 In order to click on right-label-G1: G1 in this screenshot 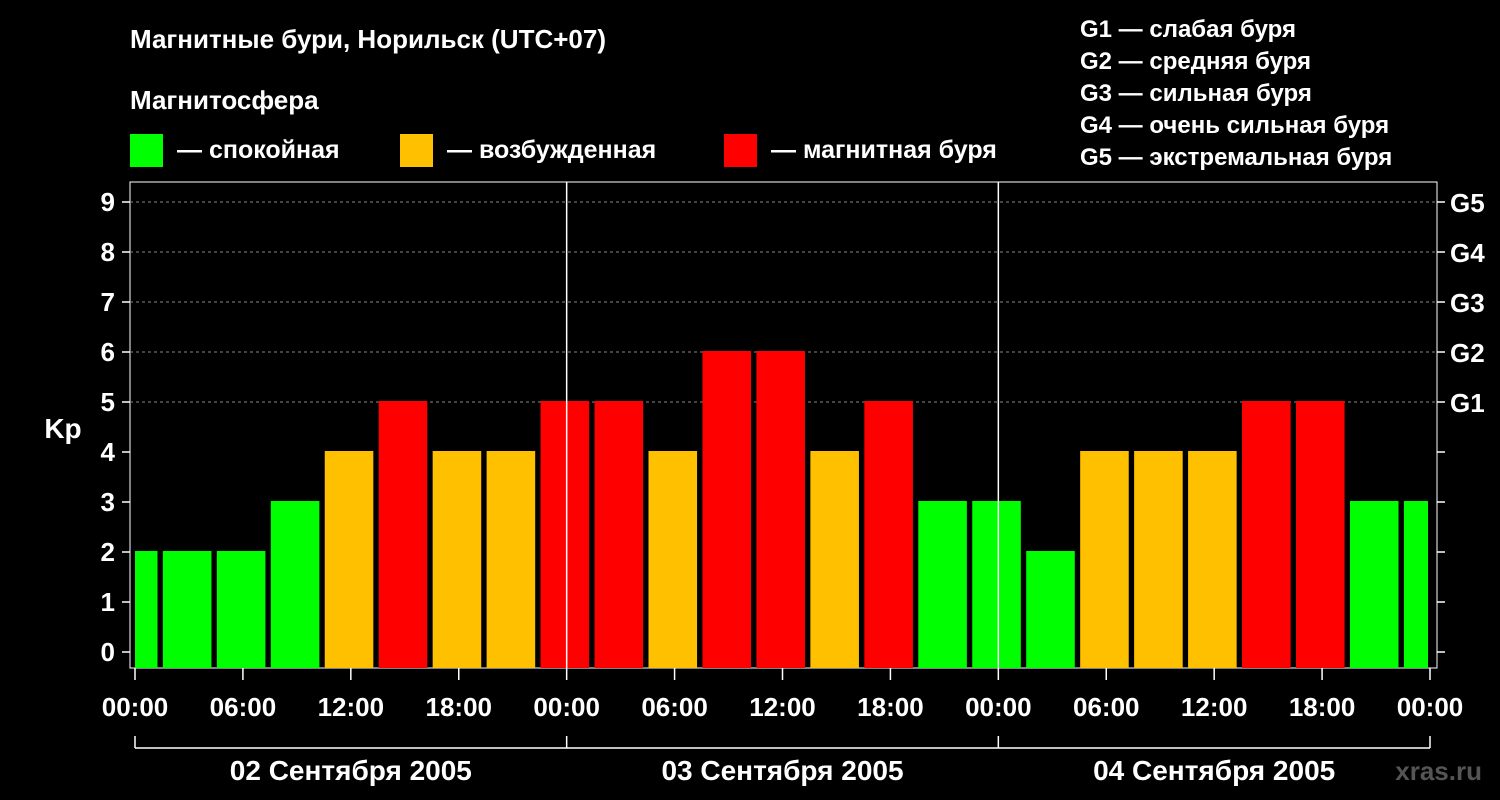, I will do `click(1467, 403)`.